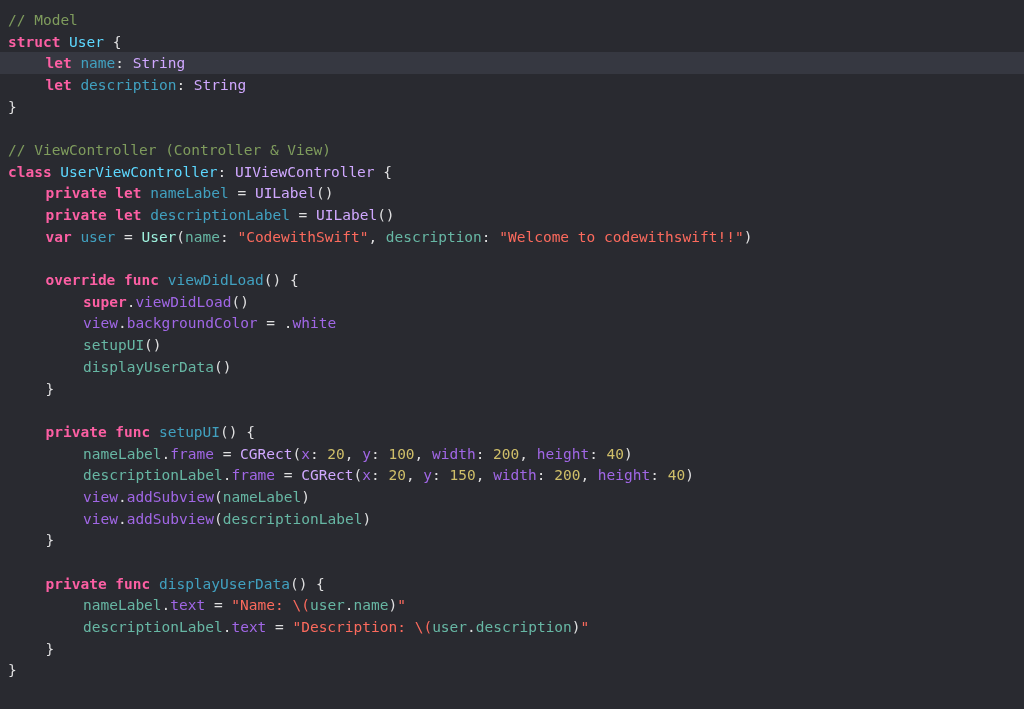  Describe the element at coordinates (185, 583) in the screenshot. I see `code-line: private func displayUserData() {` at that location.